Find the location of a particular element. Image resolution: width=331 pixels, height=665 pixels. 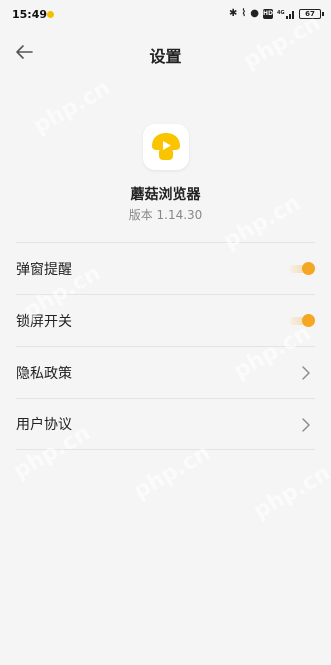

bluetooth-icon: ✱ is located at coordinates (233, 13).